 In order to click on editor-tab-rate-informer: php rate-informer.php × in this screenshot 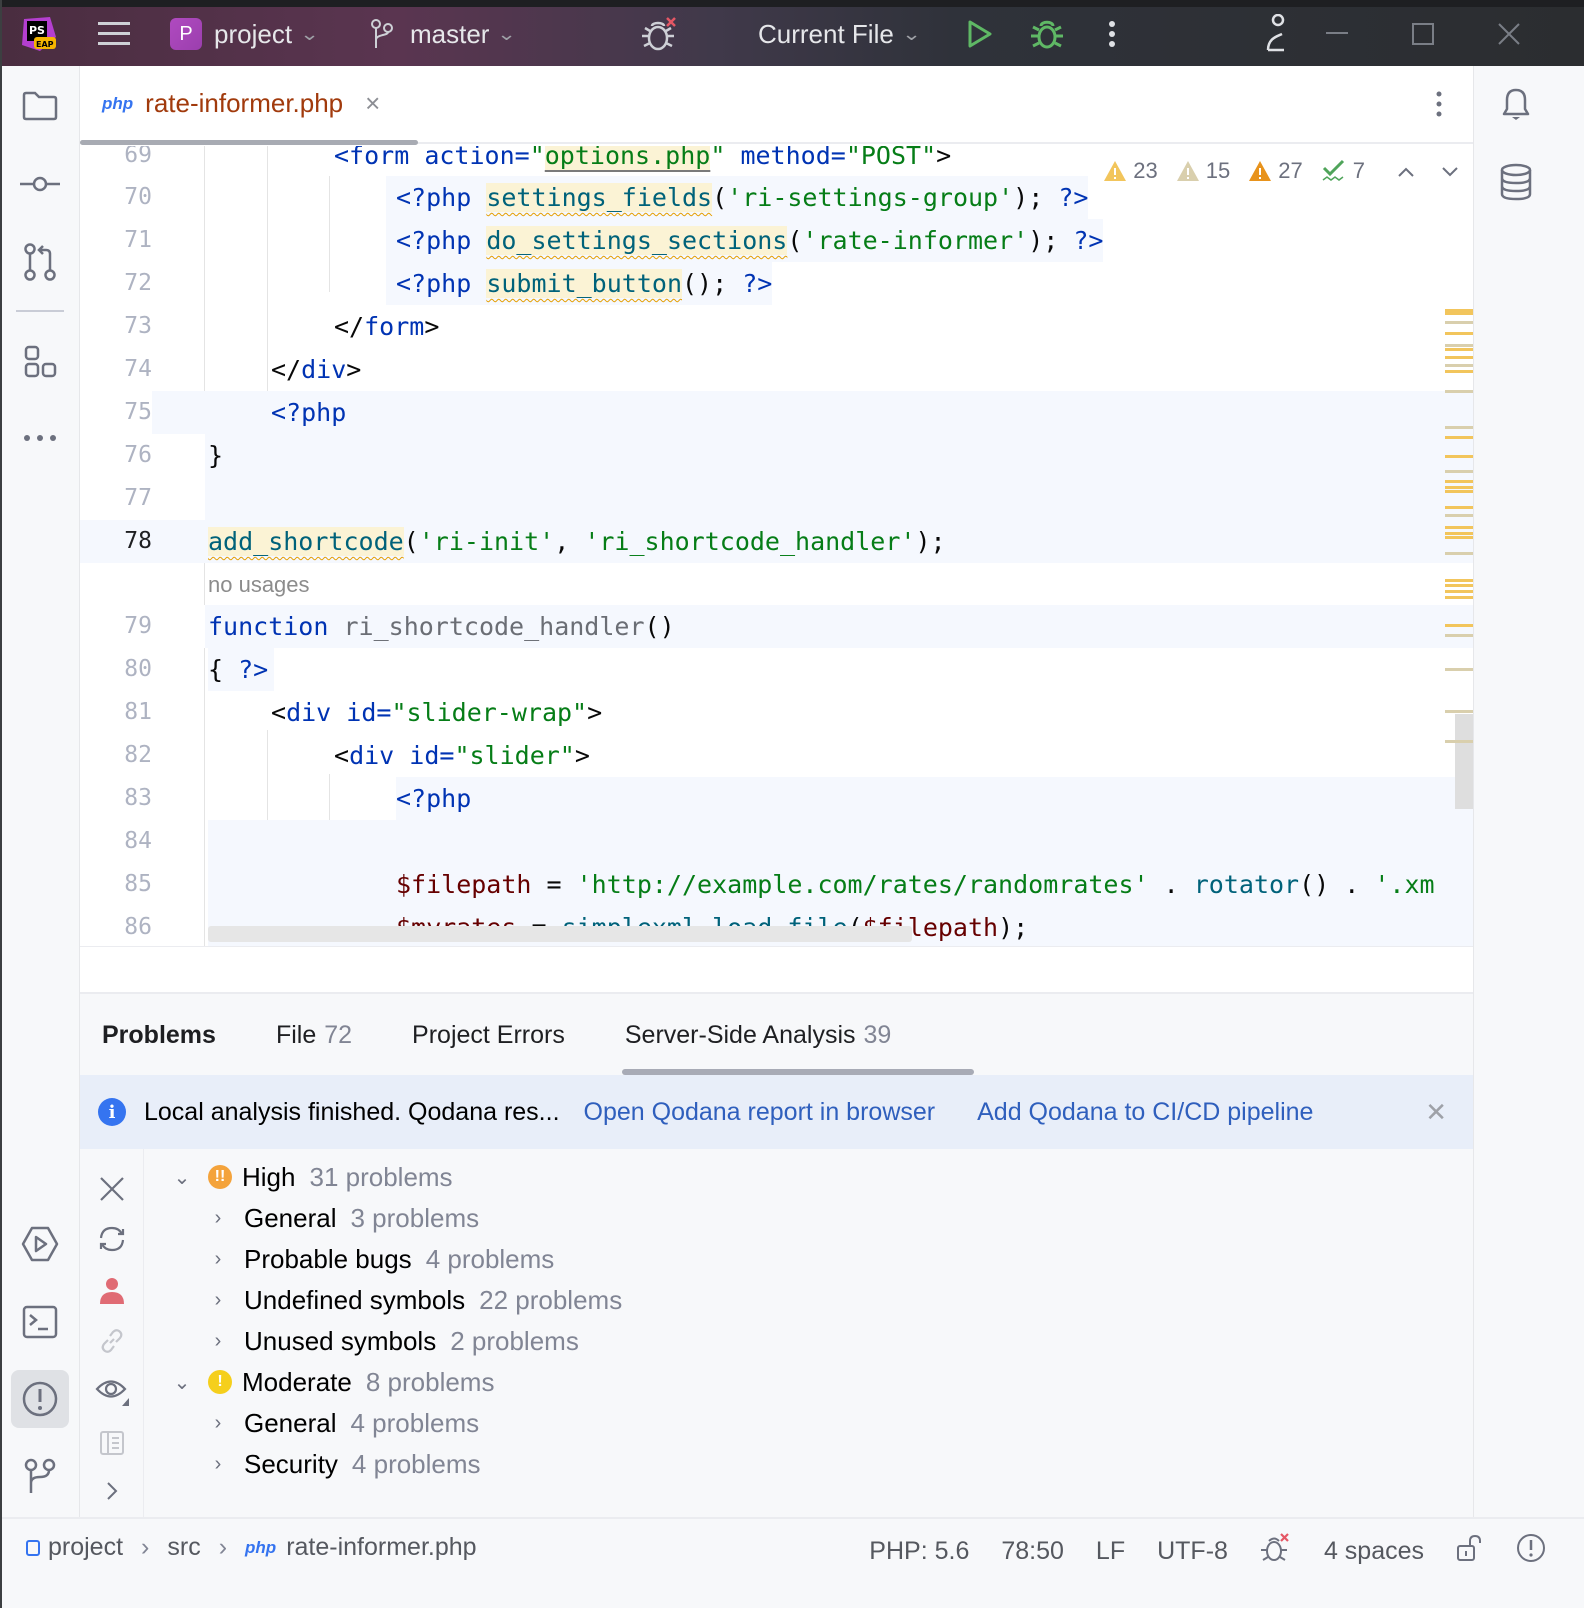, I will do `click(241, 103)`.